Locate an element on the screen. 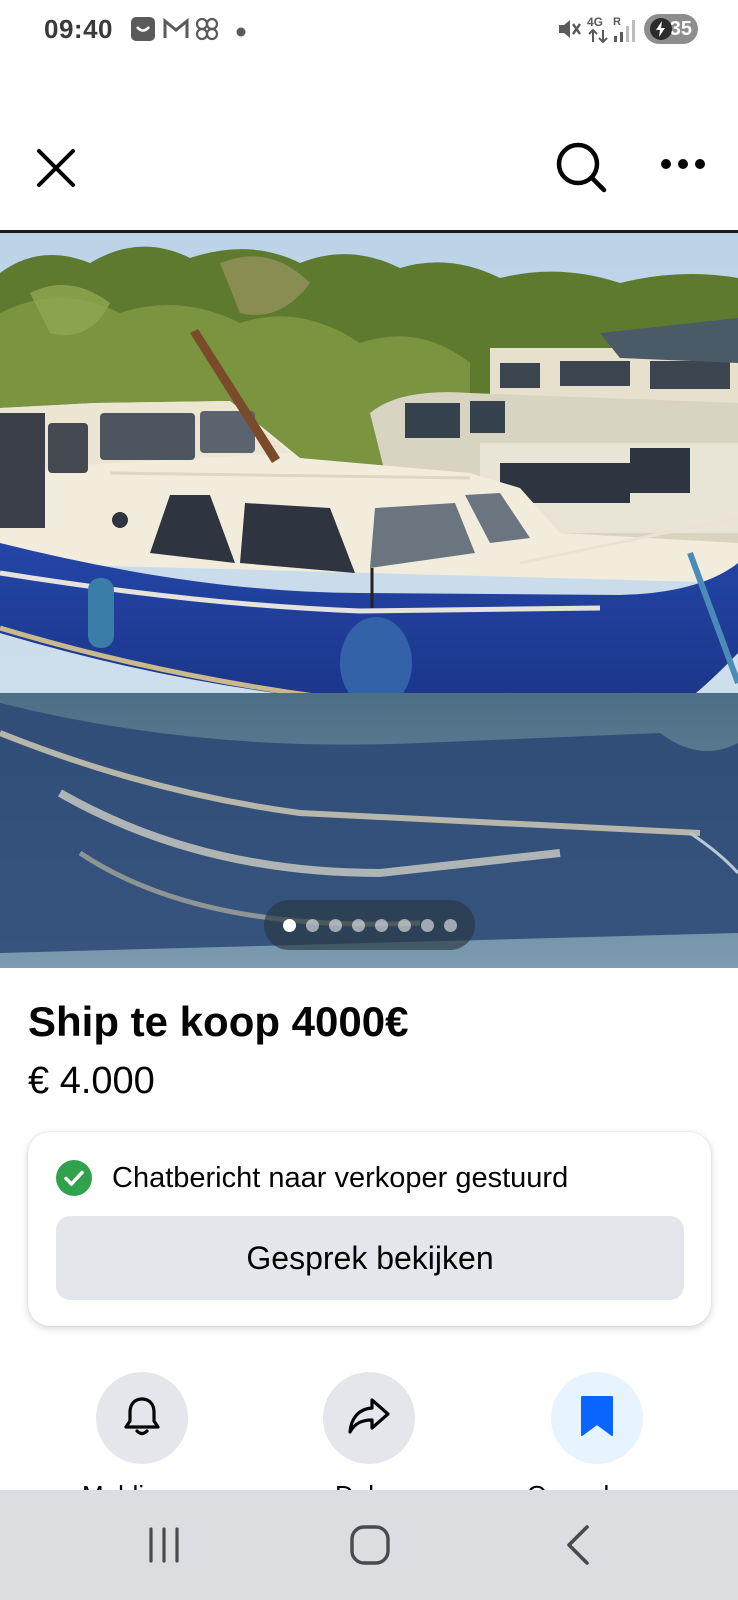 This screenshot has width=738, height=1600. battery-indicator: 35 is located at coordinates (671, 29).